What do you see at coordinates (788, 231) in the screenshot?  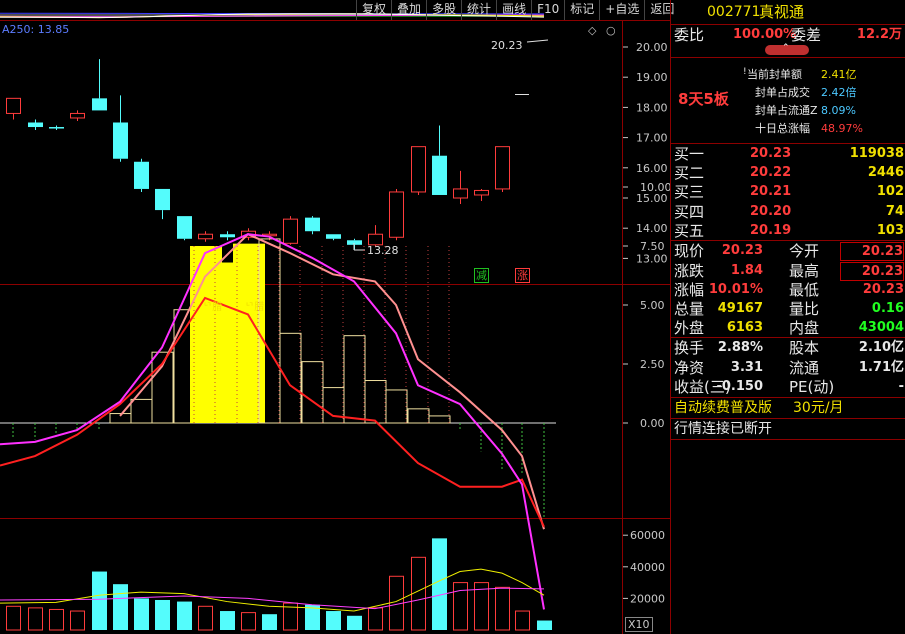 I see `bid-row: 买五 20.19 103` at bounding box center [788, 231].